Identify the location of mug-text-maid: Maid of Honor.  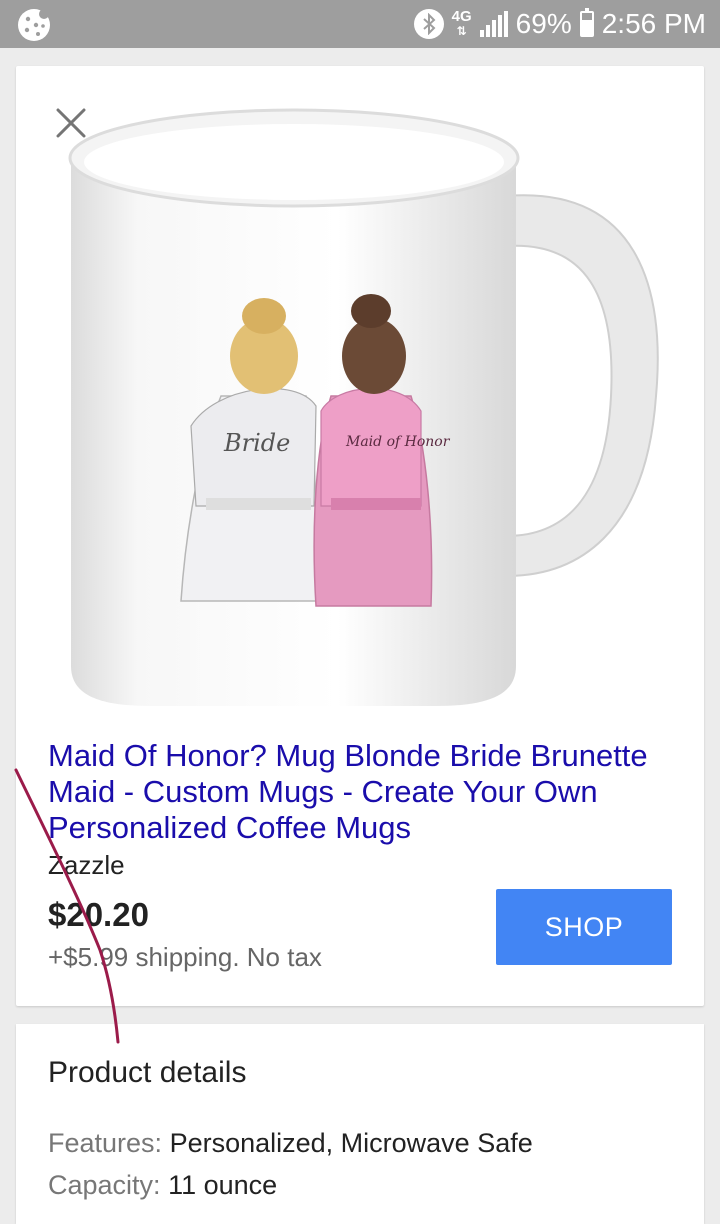
(398, 442).